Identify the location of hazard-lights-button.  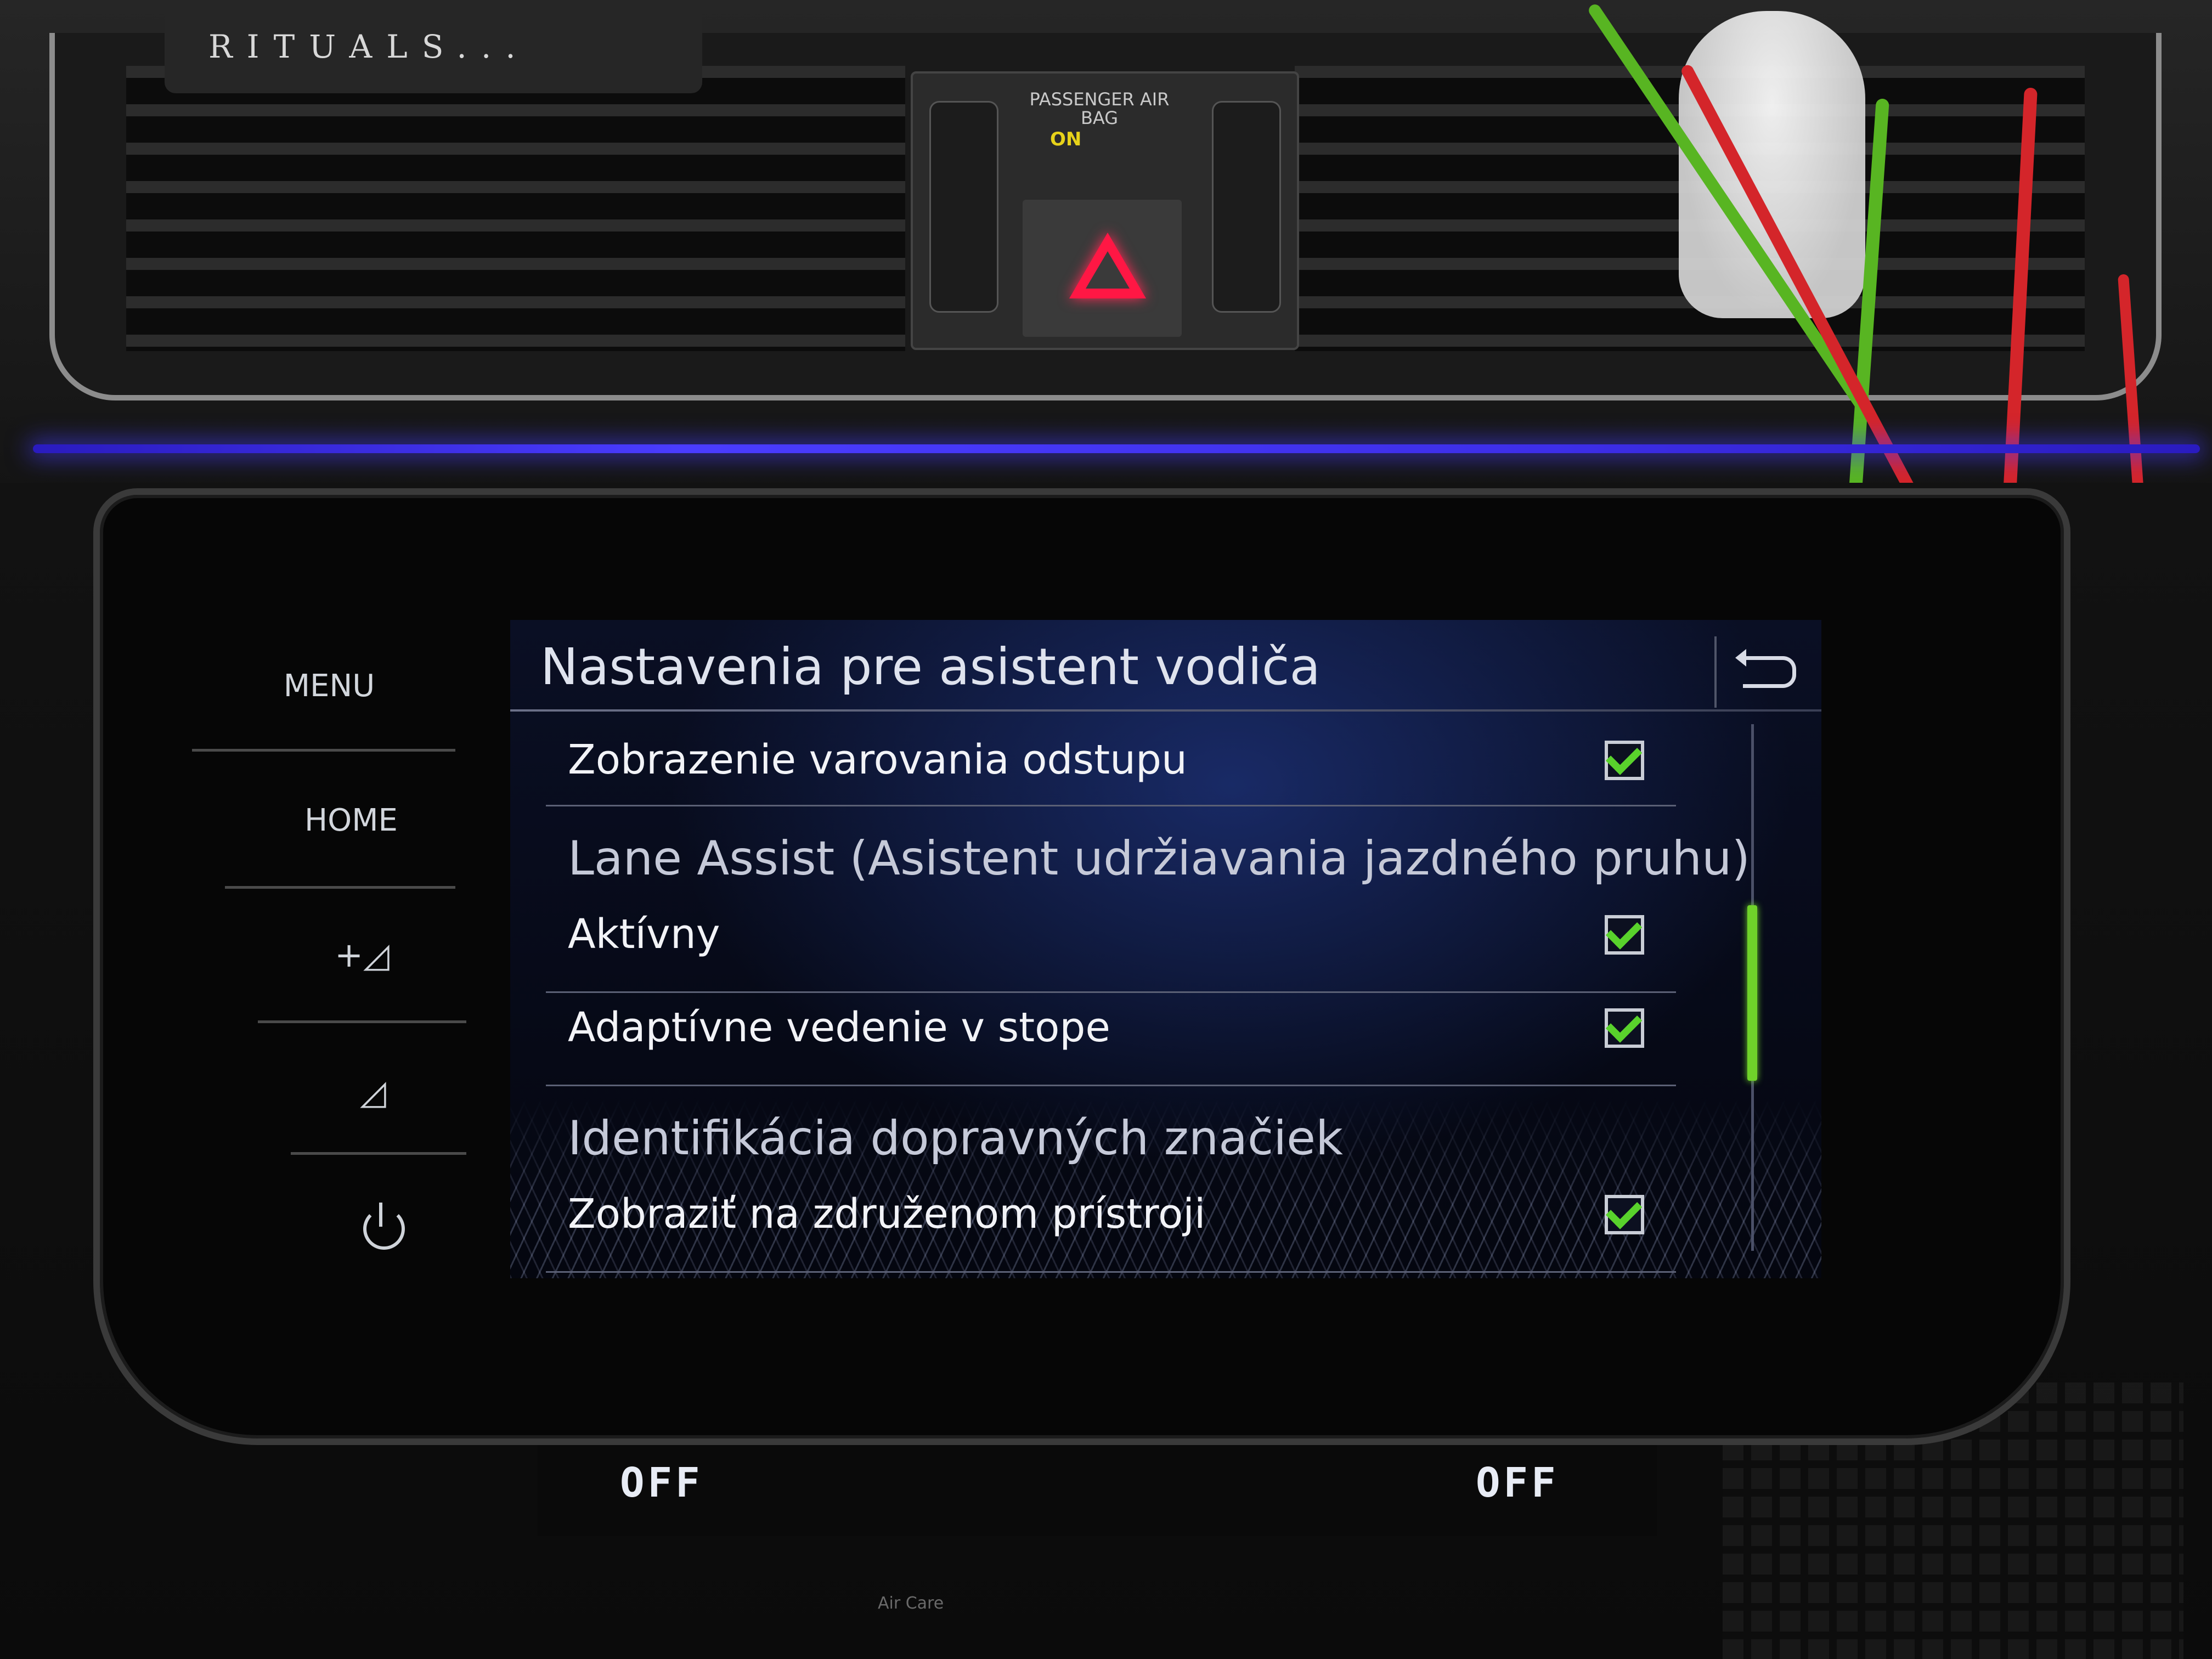
(1102, 268).